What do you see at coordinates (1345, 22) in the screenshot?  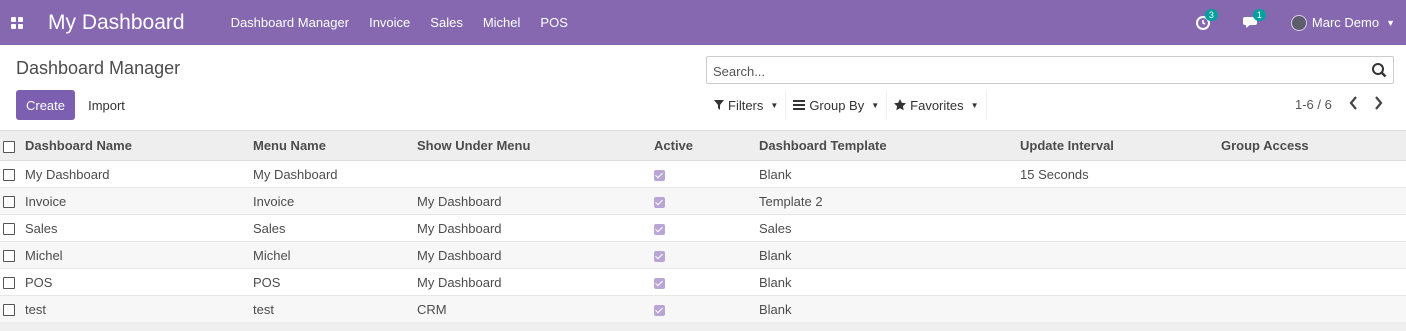 I see `user-name: Marc Demo` at bounding box center [1345, 22].